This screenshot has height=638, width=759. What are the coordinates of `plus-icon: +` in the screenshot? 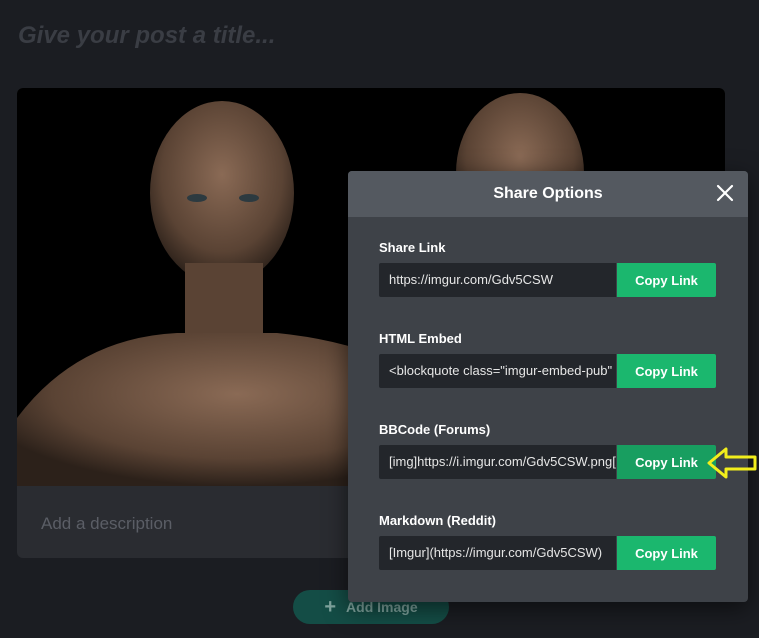 It's located at (330, 607).